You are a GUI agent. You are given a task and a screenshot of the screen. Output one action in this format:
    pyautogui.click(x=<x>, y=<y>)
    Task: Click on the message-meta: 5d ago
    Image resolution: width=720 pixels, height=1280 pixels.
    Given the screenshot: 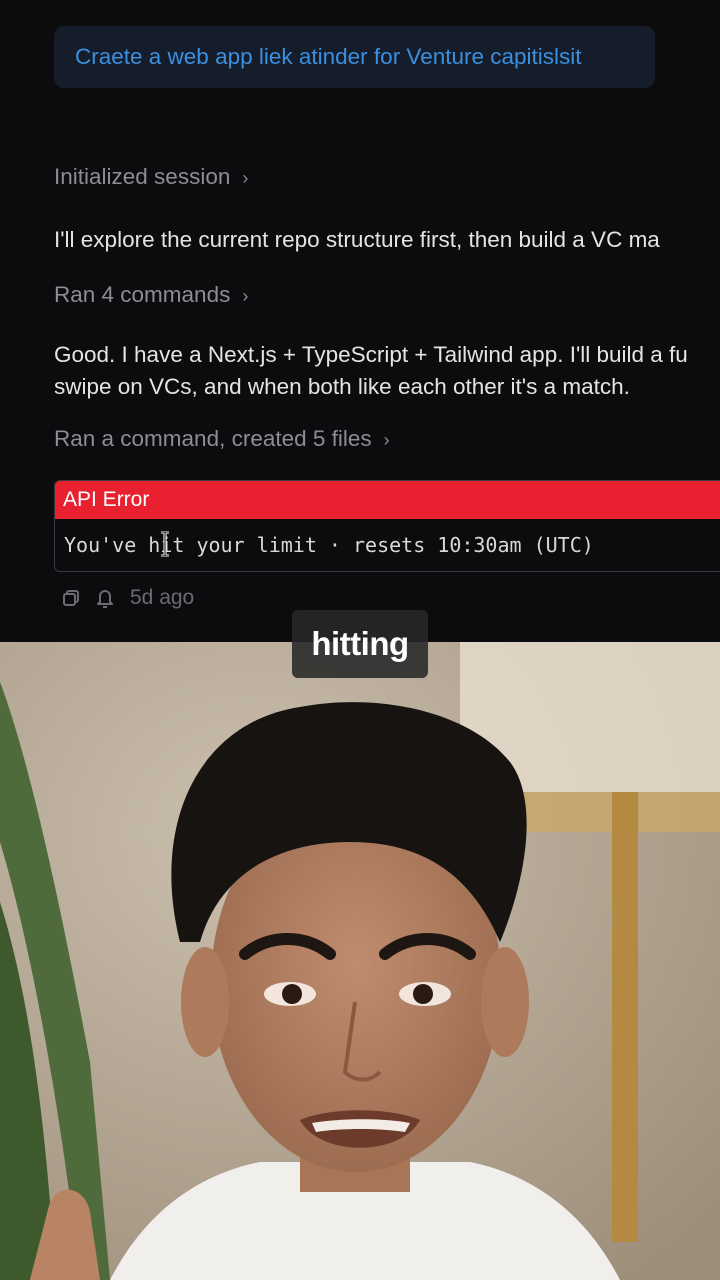 What is the action you would take?
    pyautogui.click(x=128, y=598)
    